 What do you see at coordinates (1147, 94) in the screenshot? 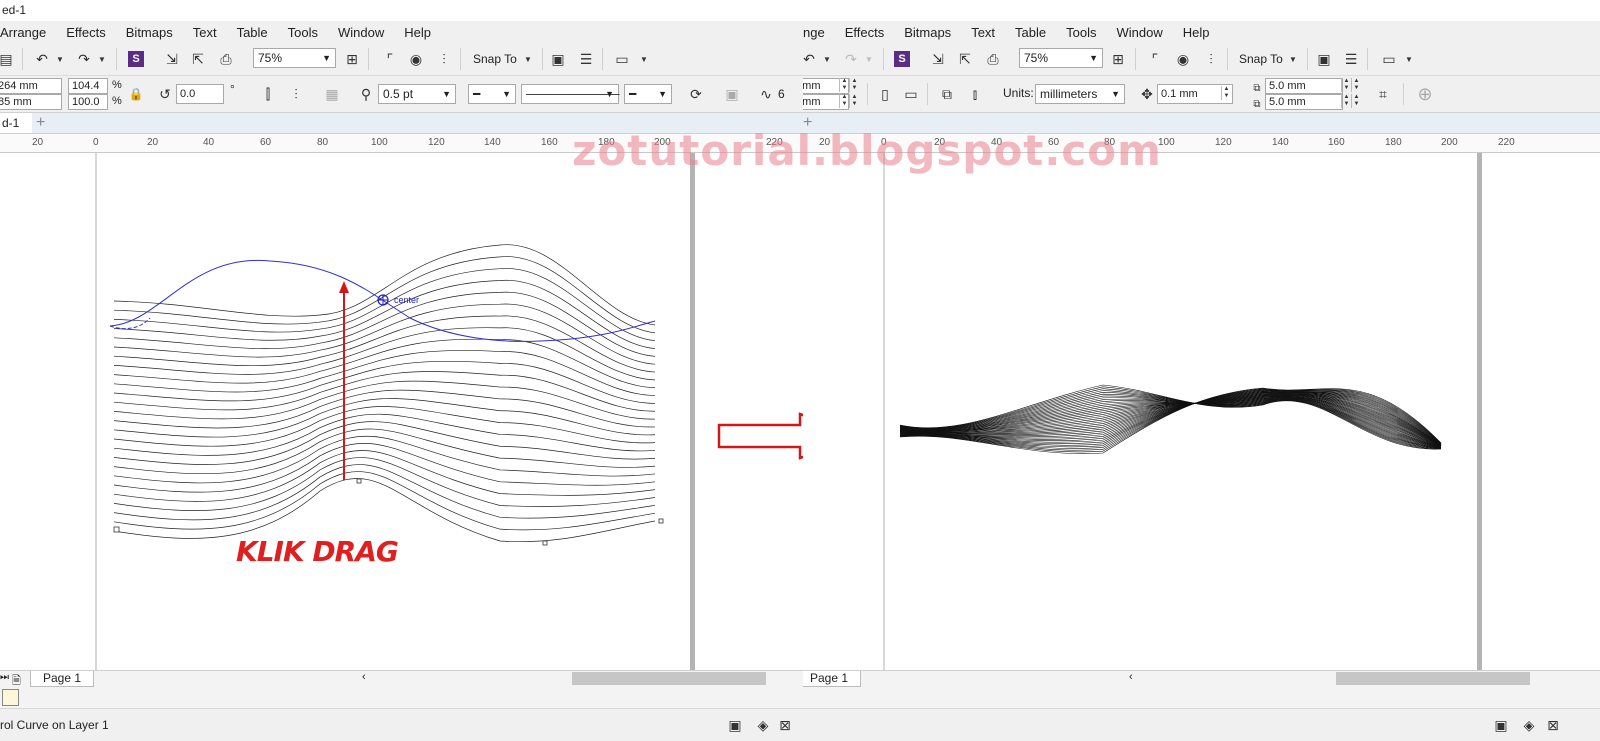
I see `nudge-icon: ✥` at bounding box center [1147, 94].